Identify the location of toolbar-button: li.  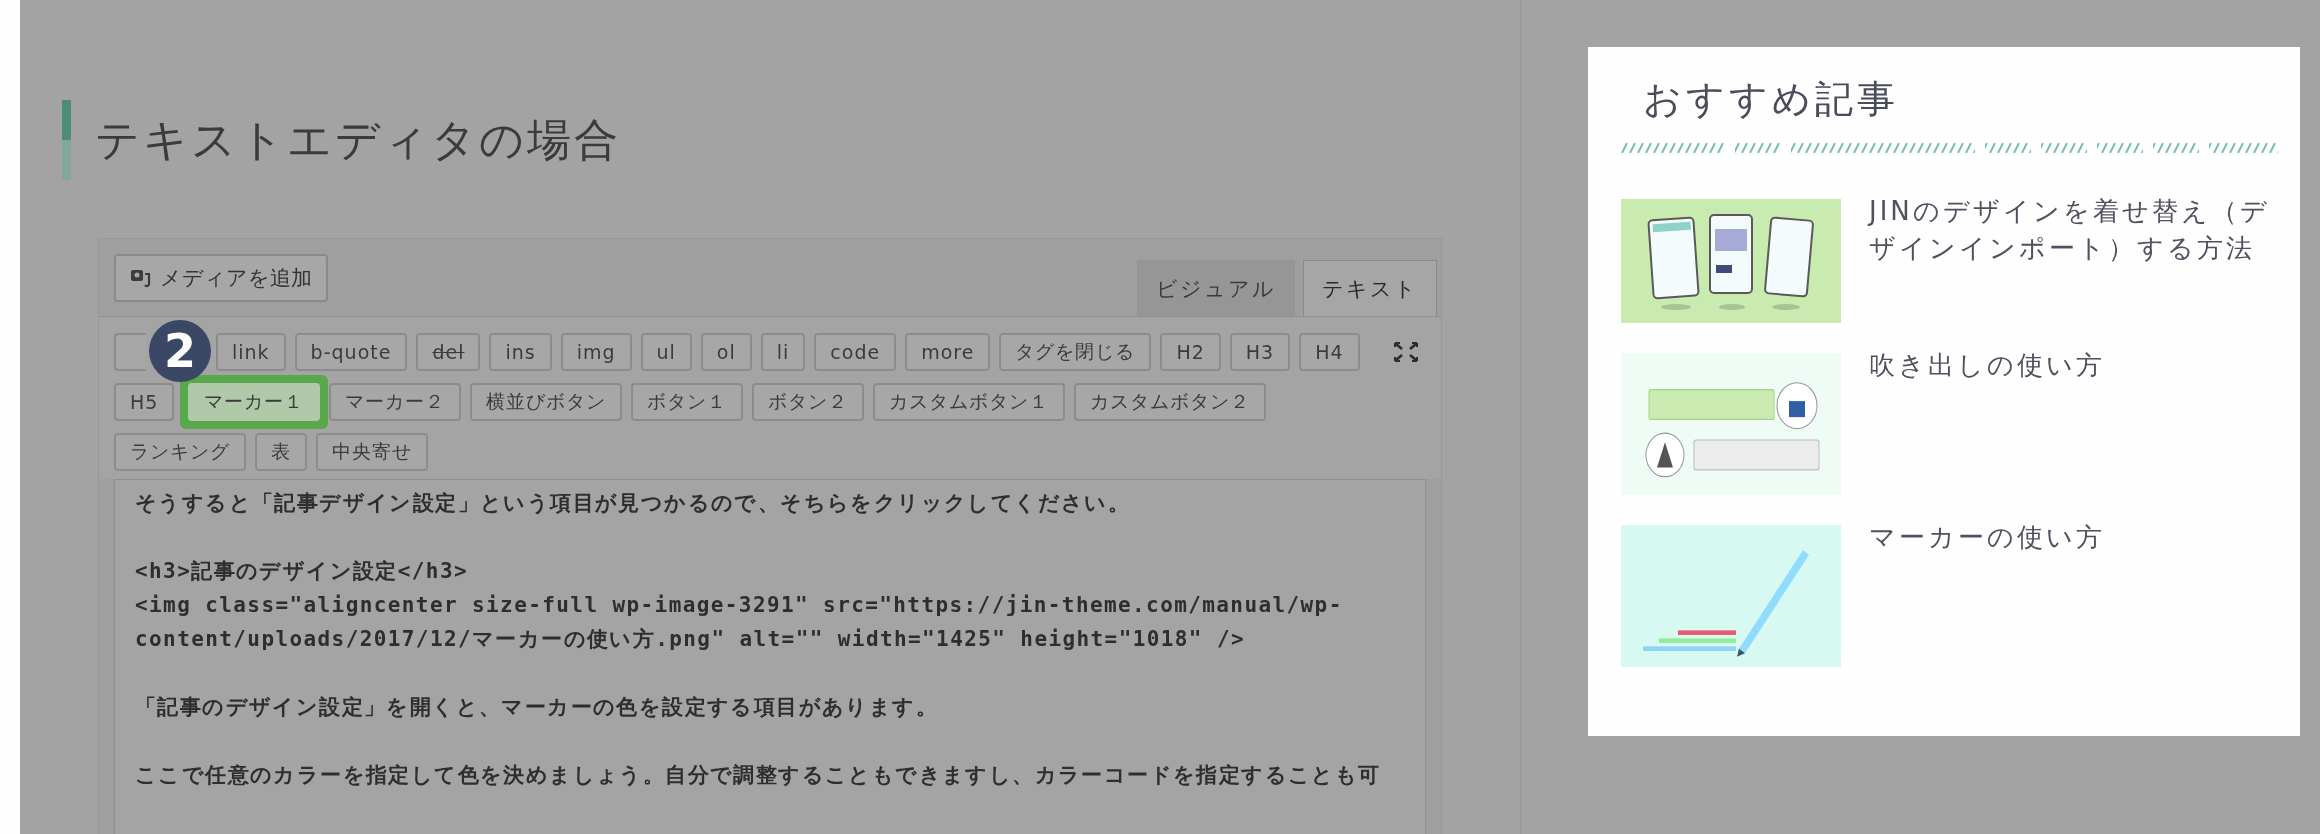
(783, 352).